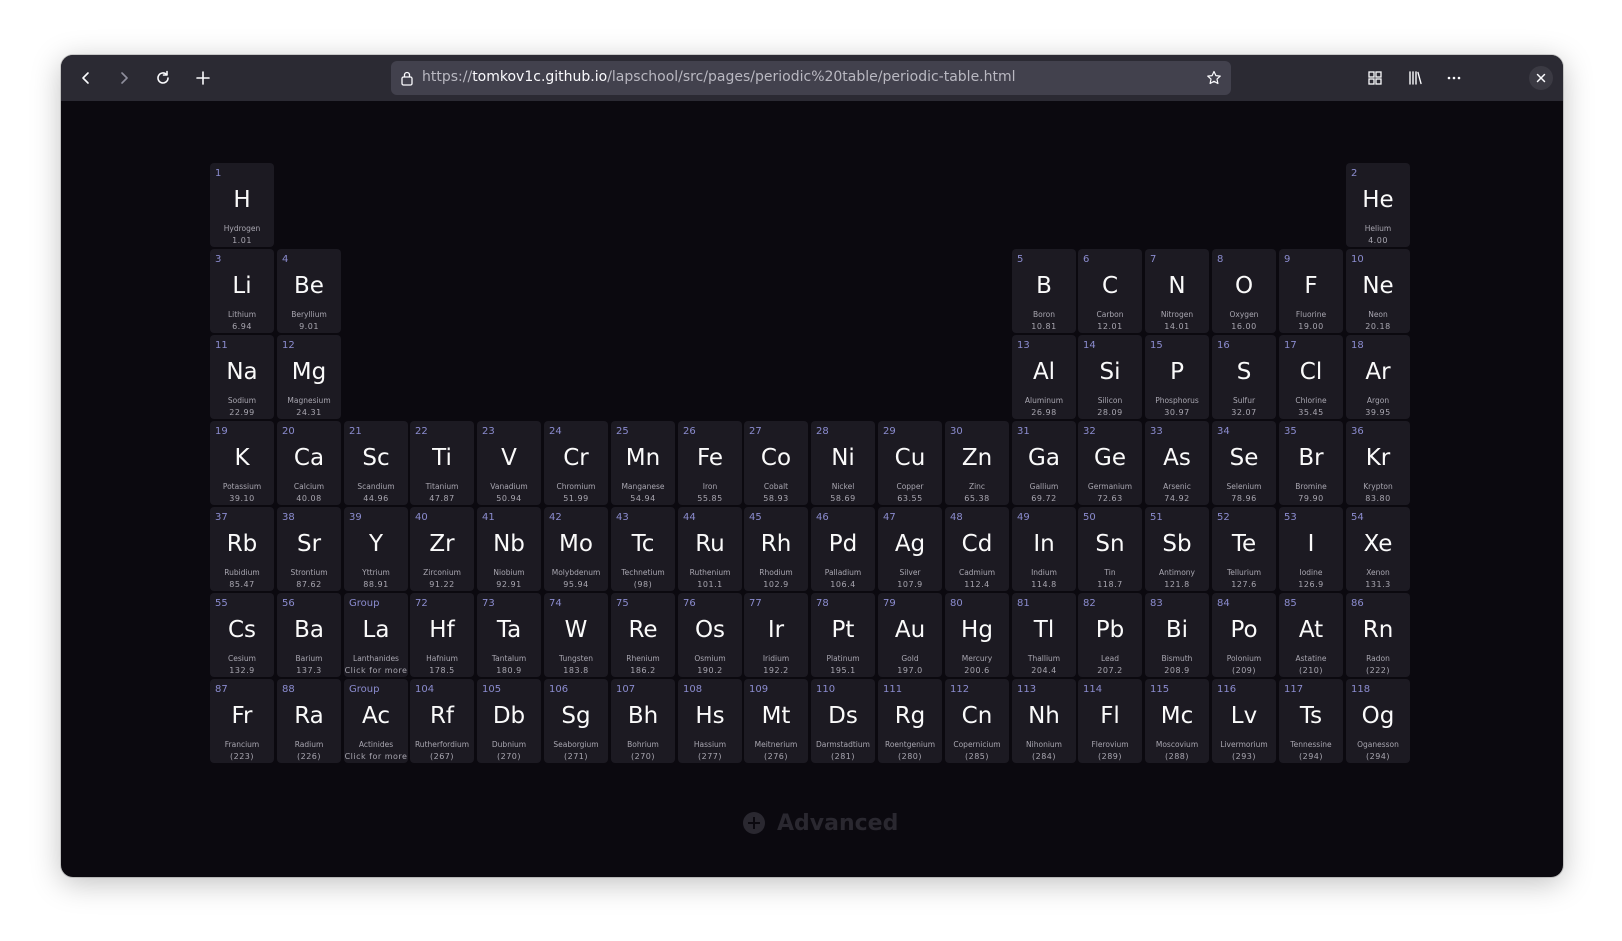 This screenshot has height=941, width=1622. What do you see at coordinates (1044, 463) in the screenshot?
I see `element-tile-ga: 31 Ga Gallium 69.72` at bounding box center [1044, 463].